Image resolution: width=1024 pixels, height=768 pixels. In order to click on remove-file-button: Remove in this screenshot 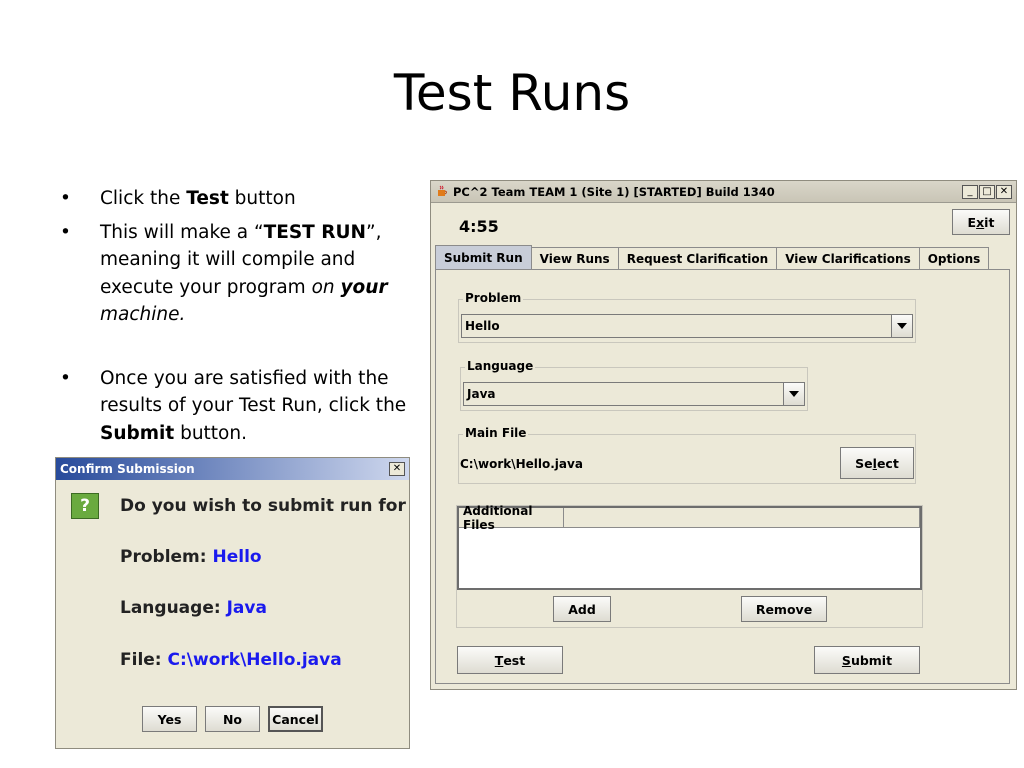, I will do `click(784, 609)`.